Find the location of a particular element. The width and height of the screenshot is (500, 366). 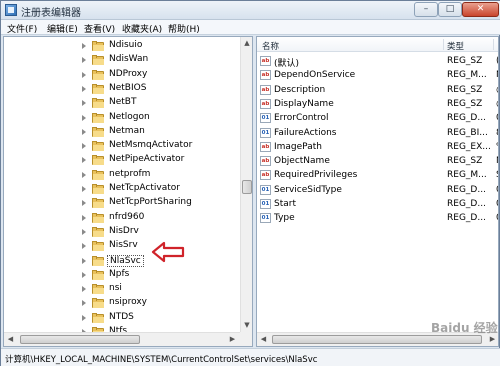

tree-item: NlaSvc is located at coordinates (122, 261).